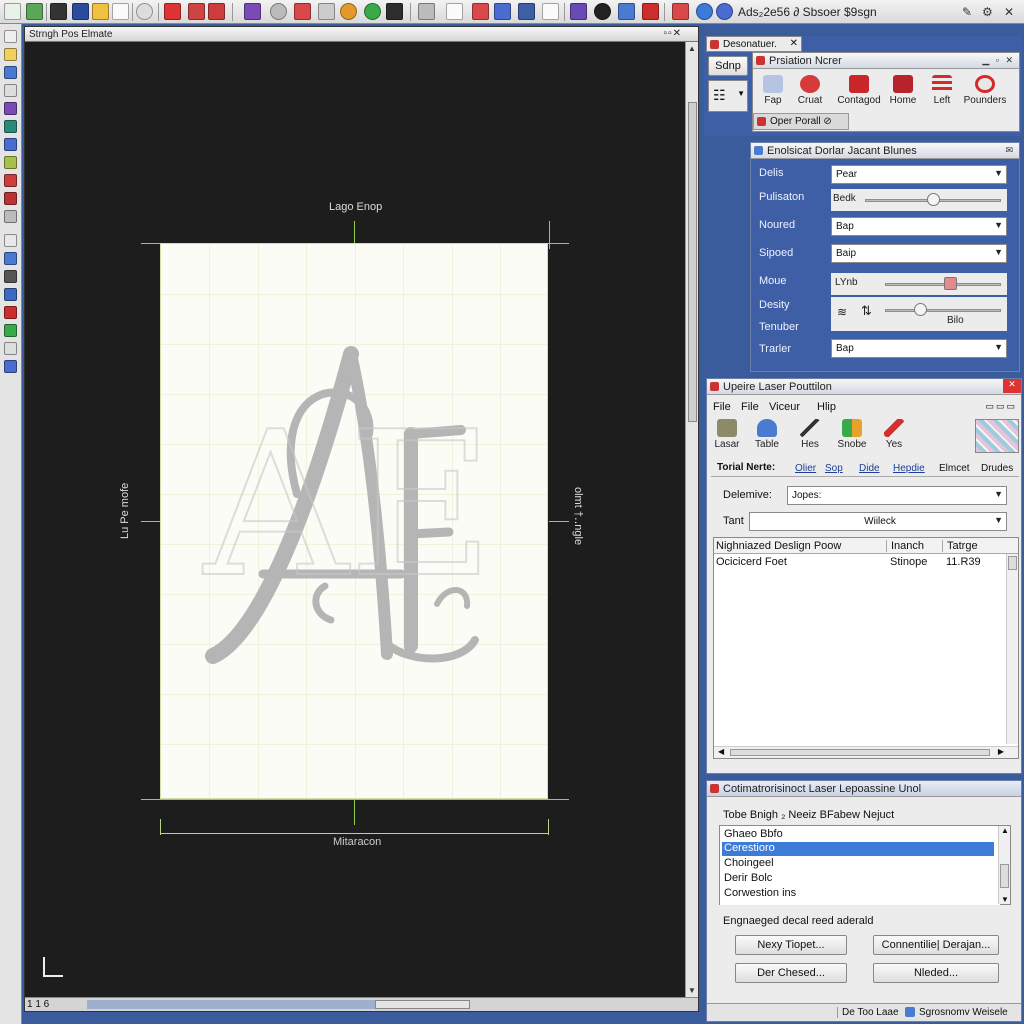 The height and width of the screenshot is (1024, 1024). What do you see at coordinates (10, 144) in the screenshot?
I see `fill-tool-icon` at bounding box center [10, 144].